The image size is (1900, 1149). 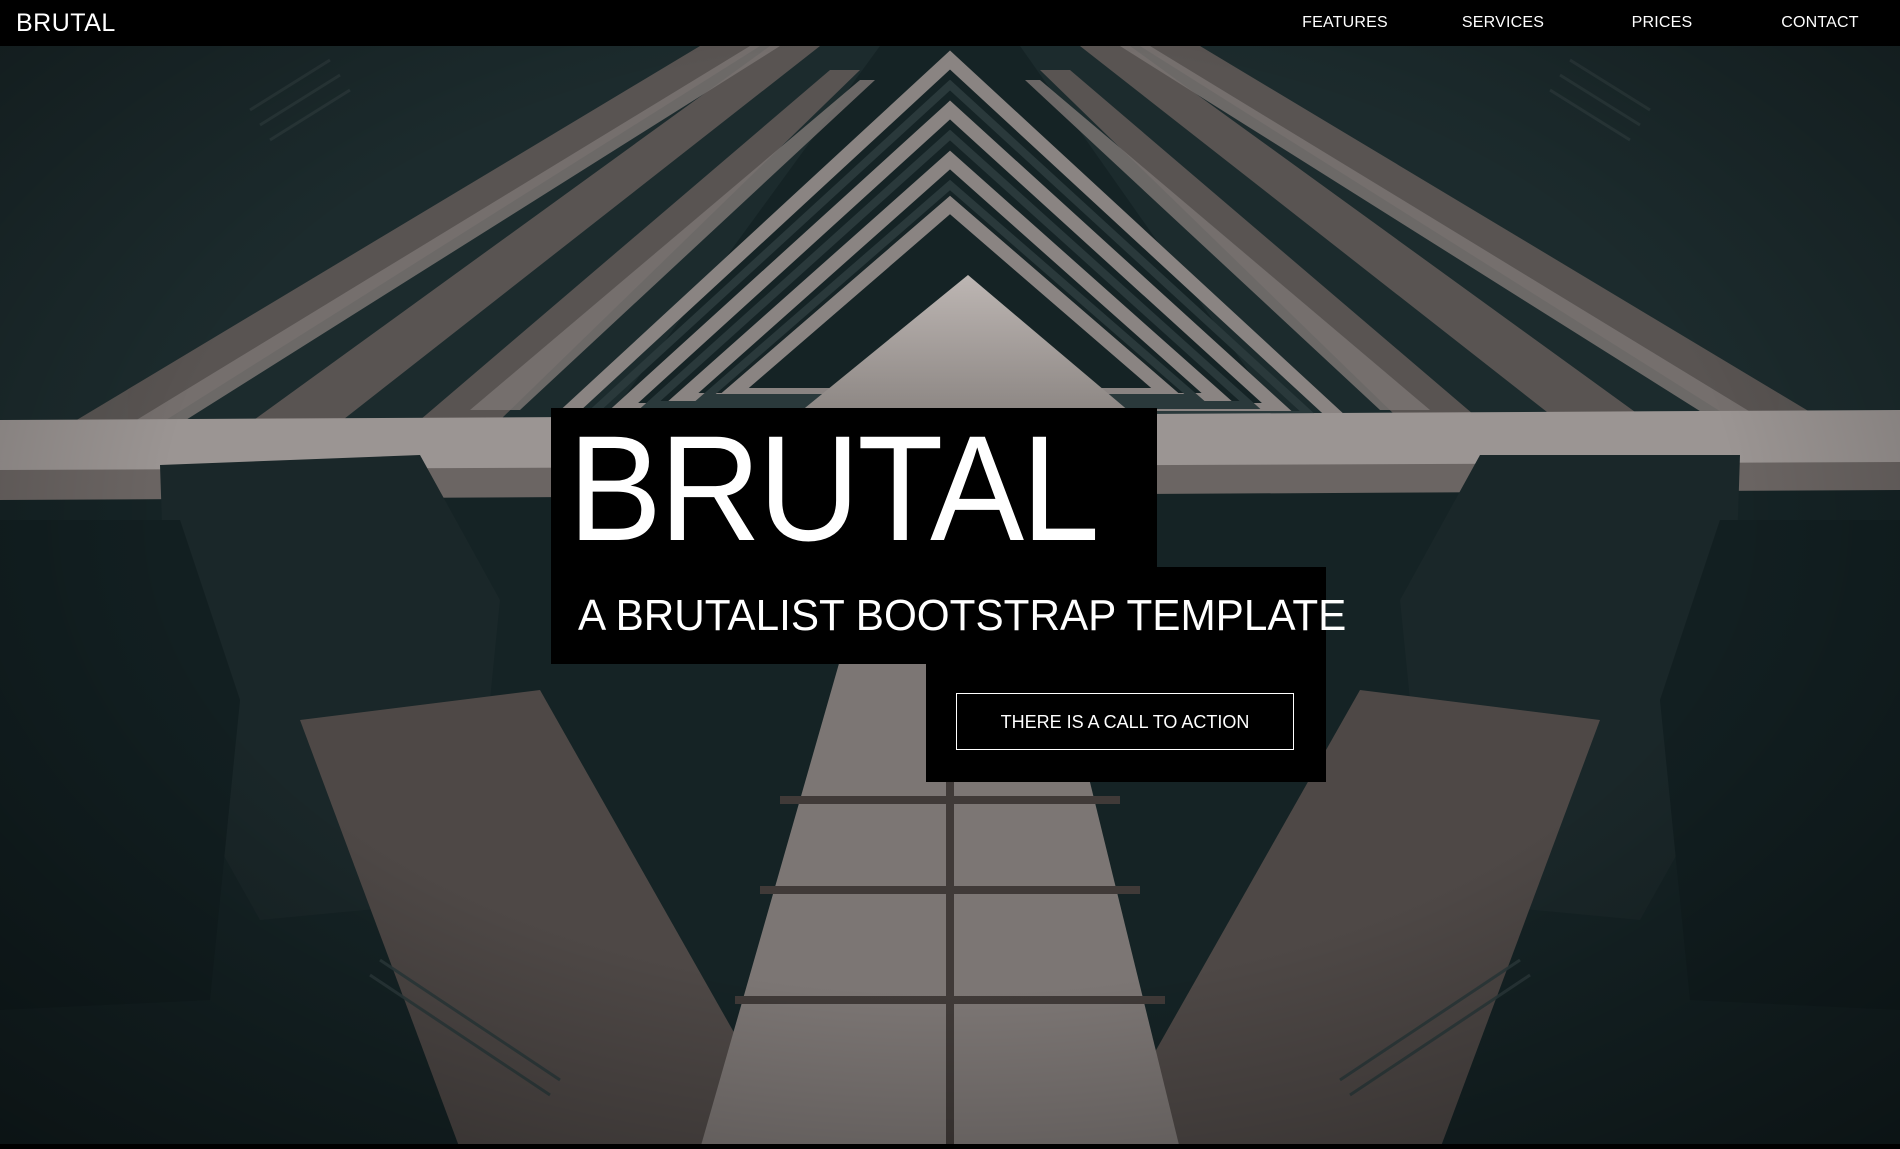 I want to click on nav-link-features: FEATURES, so click(x=1345, y=23).